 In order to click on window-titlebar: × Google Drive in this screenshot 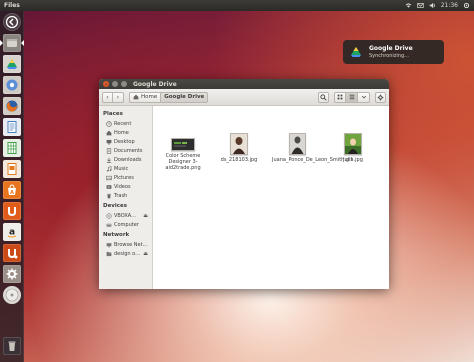, I will do `click(244, 84)`.